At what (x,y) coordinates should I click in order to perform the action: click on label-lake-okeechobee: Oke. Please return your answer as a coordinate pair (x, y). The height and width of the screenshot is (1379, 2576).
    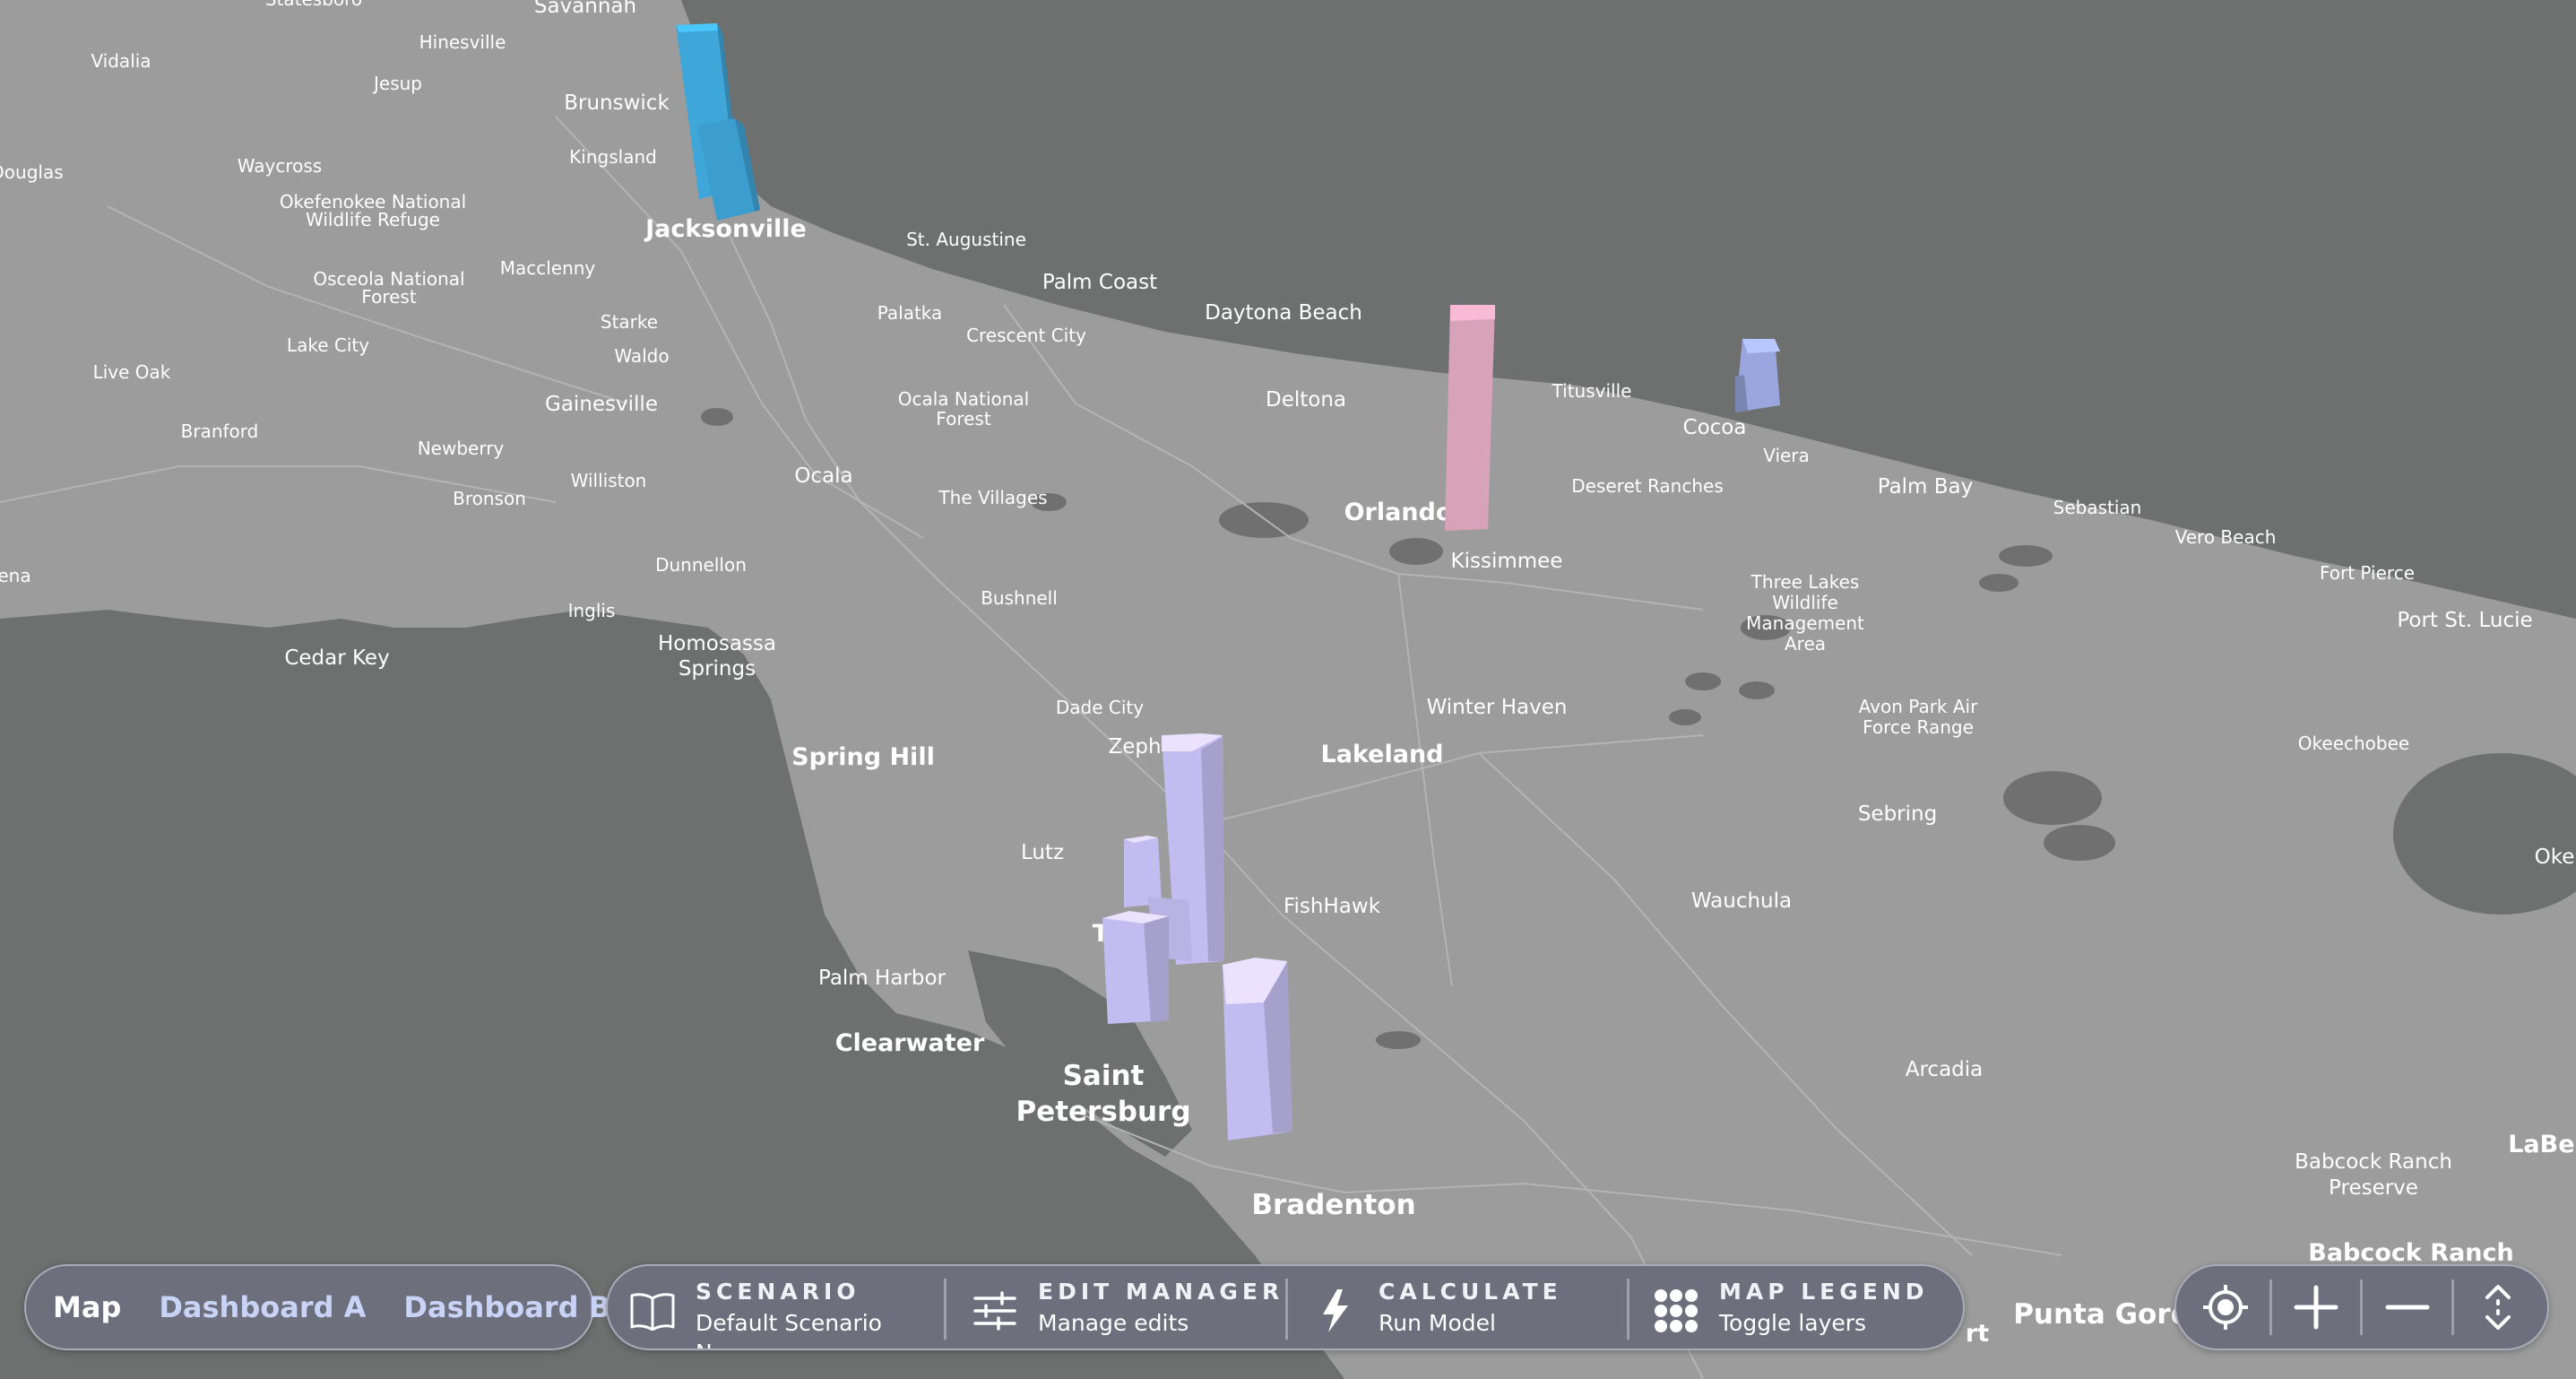
    Looking at the image, I should click on (2555, 858).